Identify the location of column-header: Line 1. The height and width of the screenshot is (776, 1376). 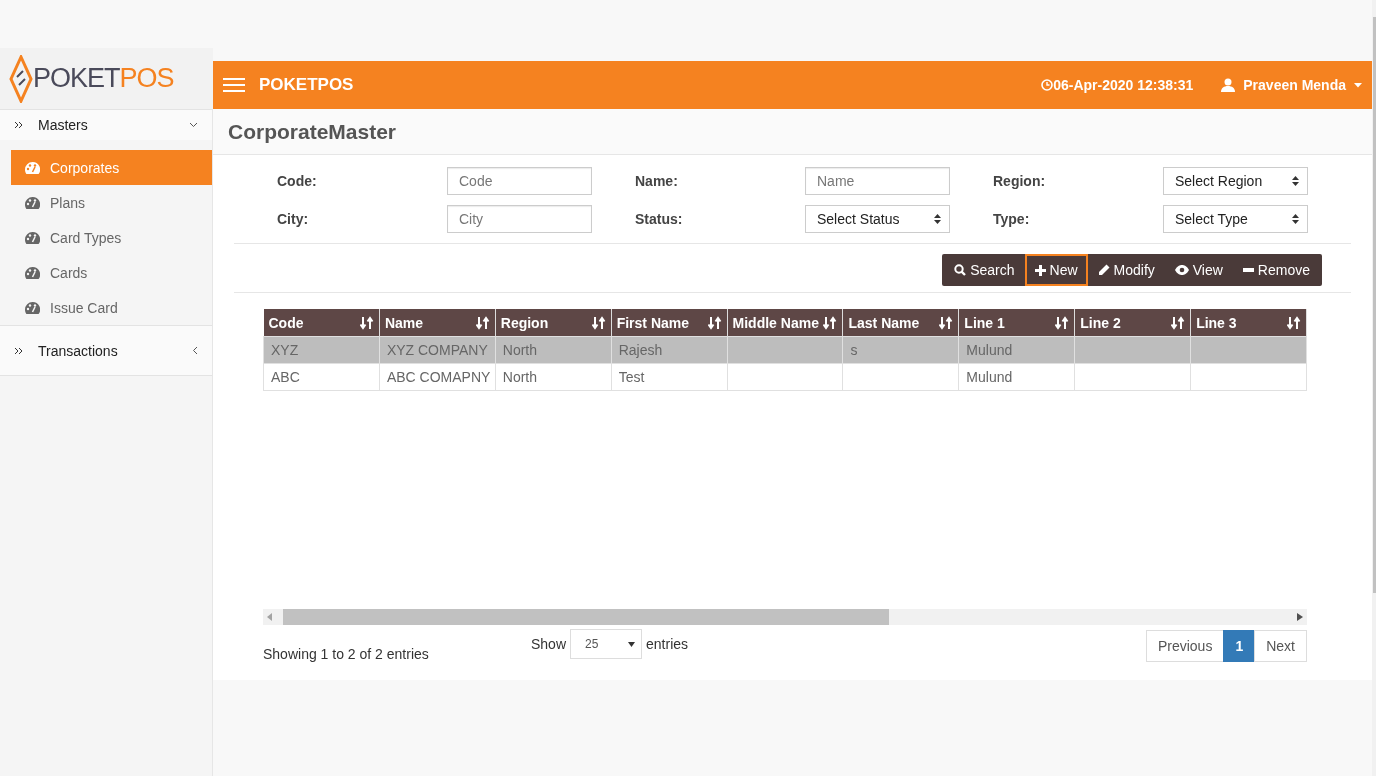
(1016, 323).